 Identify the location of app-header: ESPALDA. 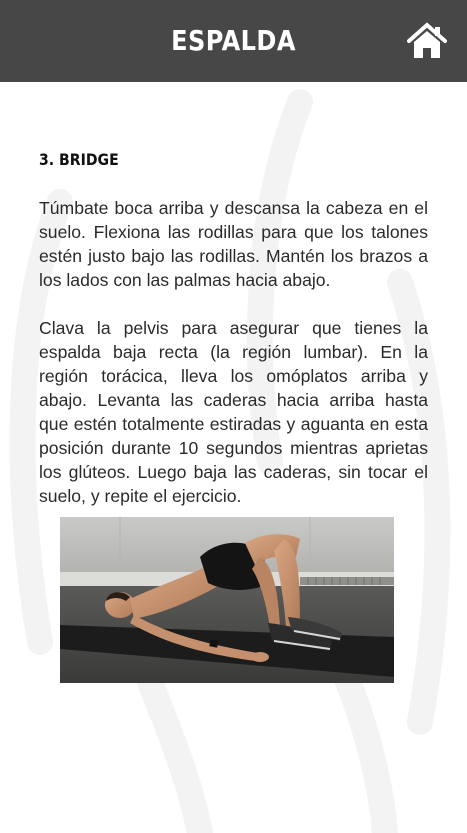
(233, 41).